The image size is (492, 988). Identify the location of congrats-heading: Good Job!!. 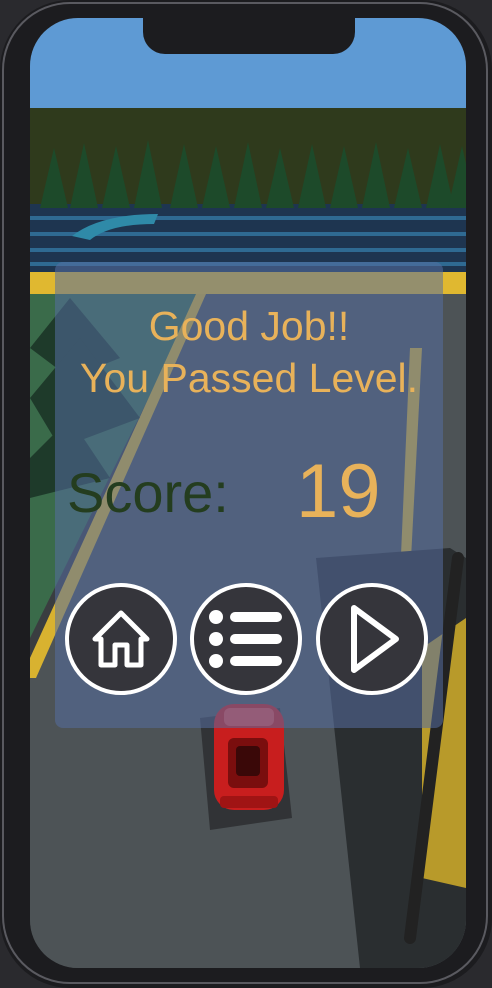
(249, 326).